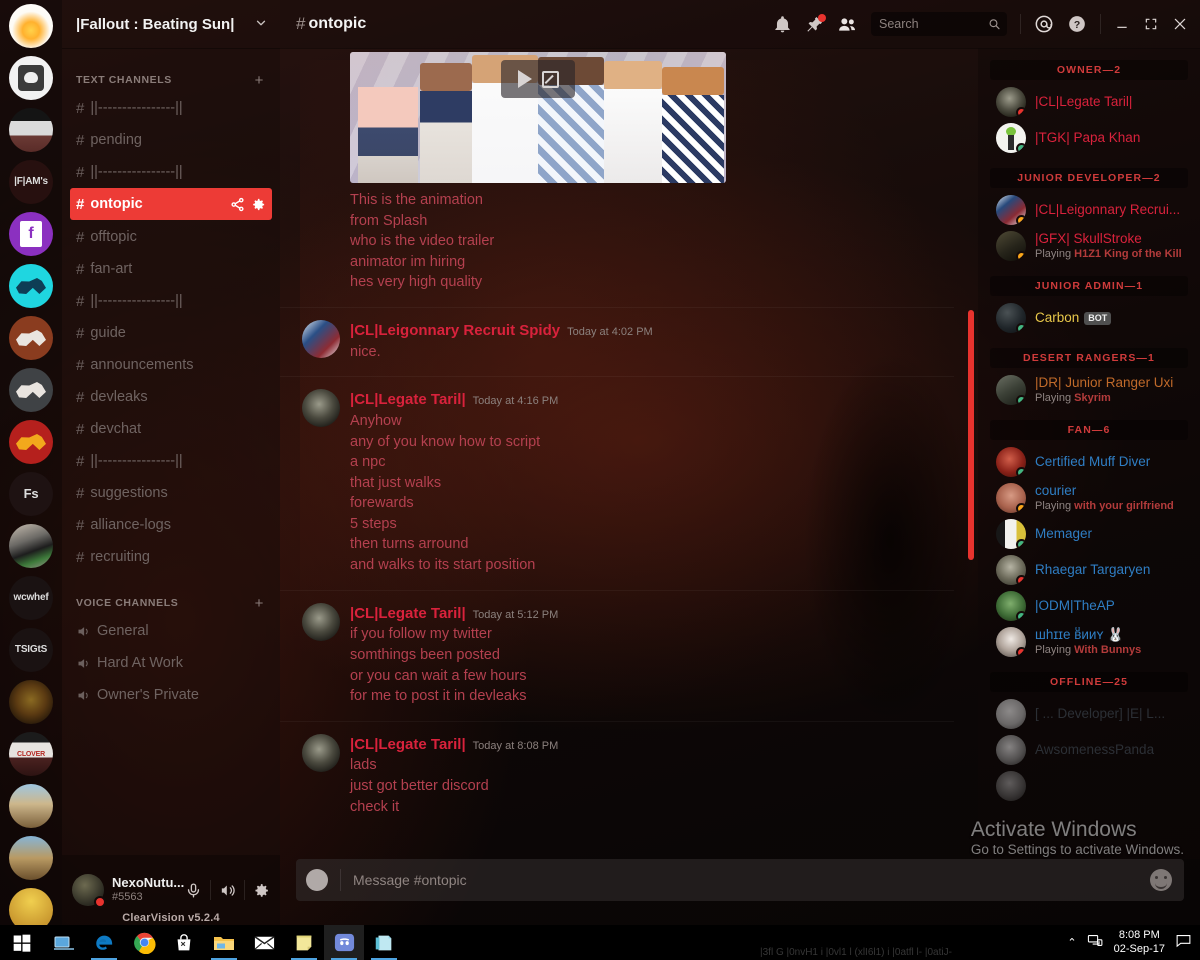 This screenshot has height=960, width=1200. What do you see at coordinates (64, 942) in the screenshot?
I see `task-view-icon` at bounding box center [64, 942].